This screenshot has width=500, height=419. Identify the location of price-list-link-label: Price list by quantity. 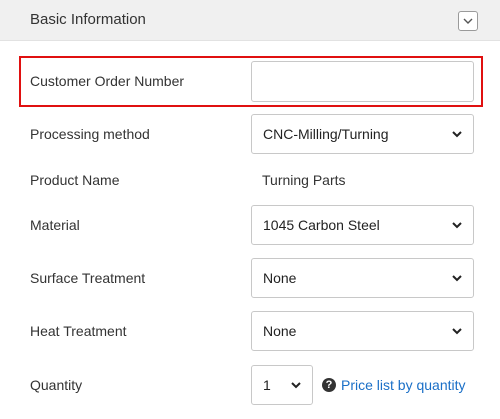
(403, 385).